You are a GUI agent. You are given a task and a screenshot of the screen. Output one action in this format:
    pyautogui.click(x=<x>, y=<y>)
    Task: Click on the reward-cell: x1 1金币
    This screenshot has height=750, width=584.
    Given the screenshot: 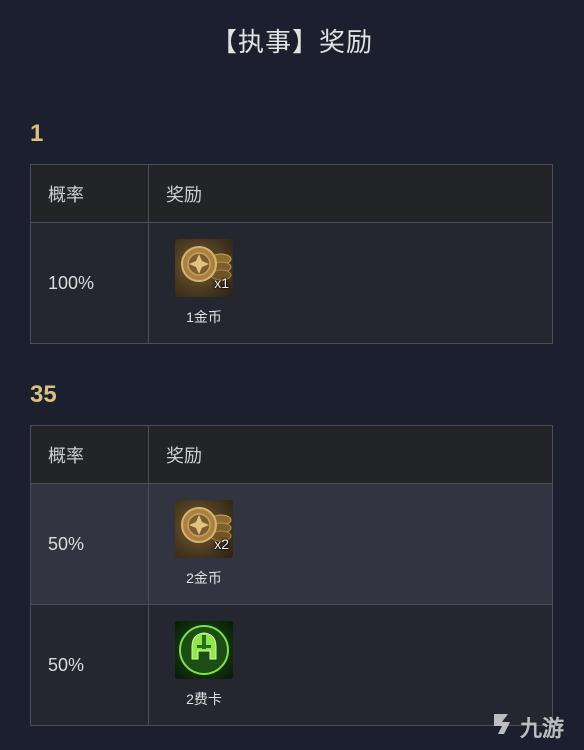 What is the action you would take?
    pyautogui.click(x=350, y=283)
    